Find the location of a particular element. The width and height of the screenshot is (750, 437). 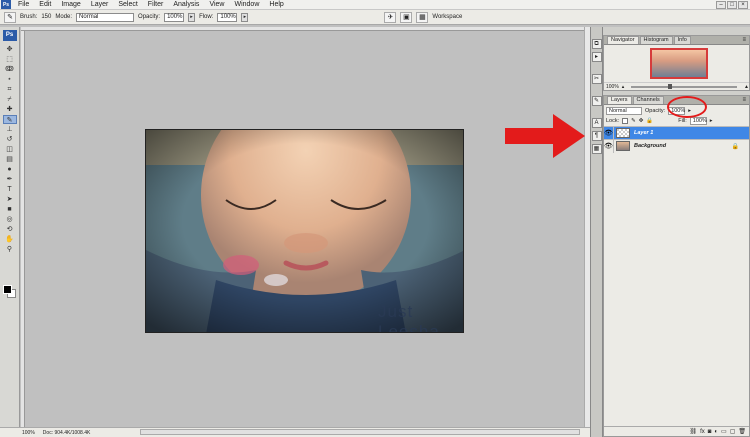

lock-paint-icon: ✎ is located at coordinates (633, 121).